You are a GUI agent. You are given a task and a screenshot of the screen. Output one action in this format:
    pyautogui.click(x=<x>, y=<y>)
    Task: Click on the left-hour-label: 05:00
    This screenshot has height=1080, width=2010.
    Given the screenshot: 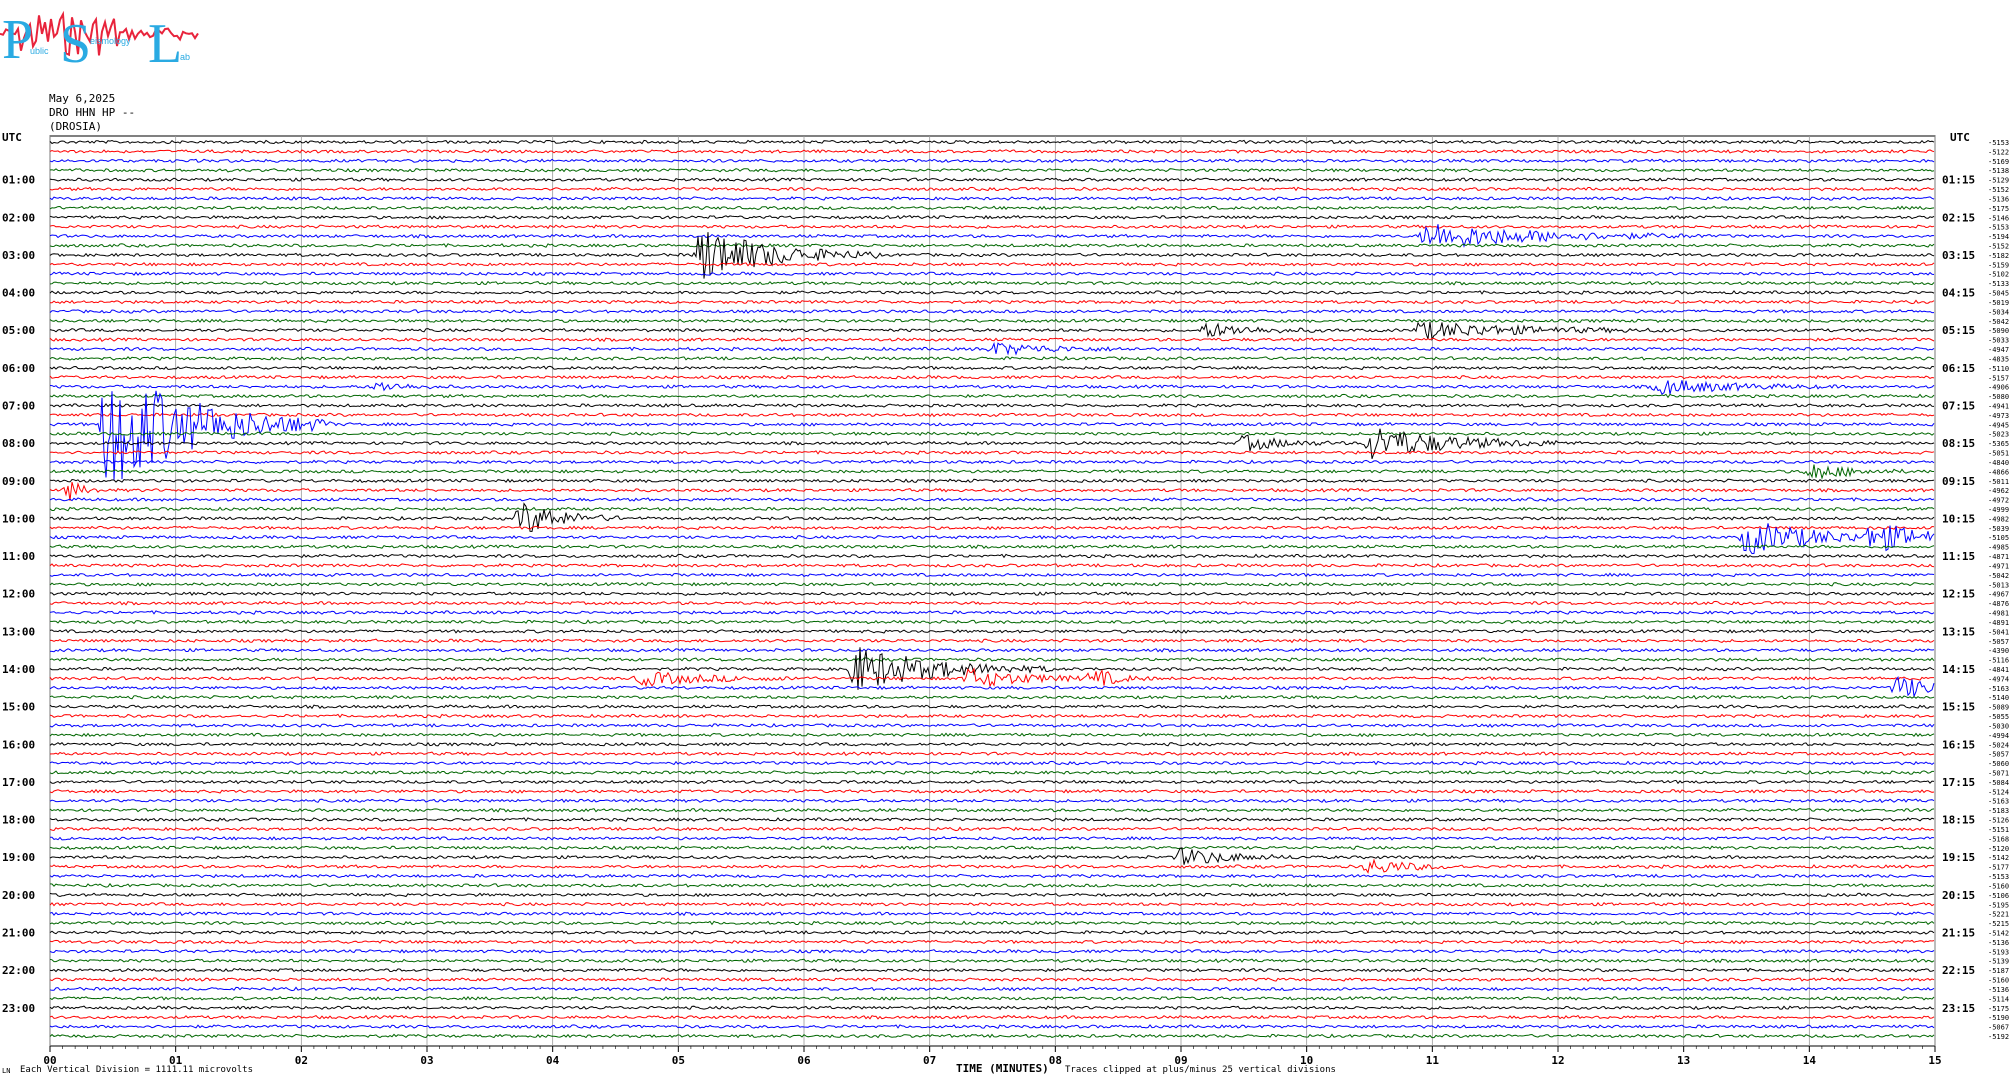 What is the action you would take?
    pyautogui.click(x=18, y=330)
    